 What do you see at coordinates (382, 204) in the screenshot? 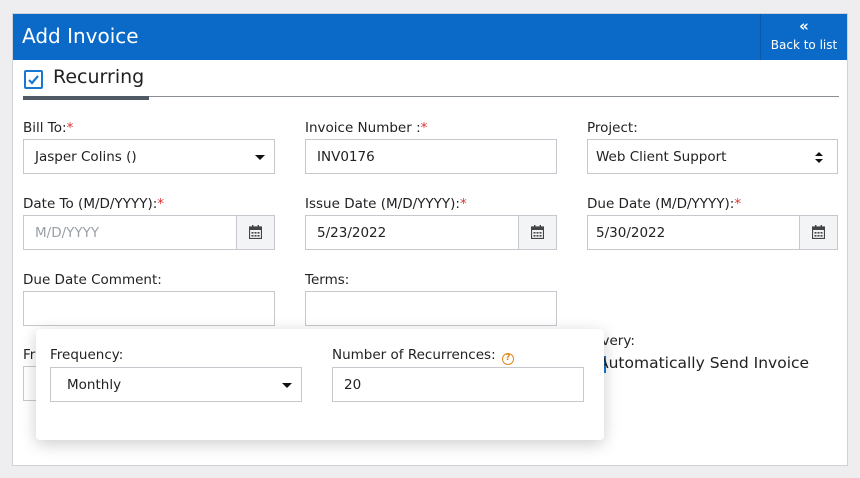
I see `issue-date-label-text: Issue Date (M/D/YYYY):` at bounding box center [382, 204].